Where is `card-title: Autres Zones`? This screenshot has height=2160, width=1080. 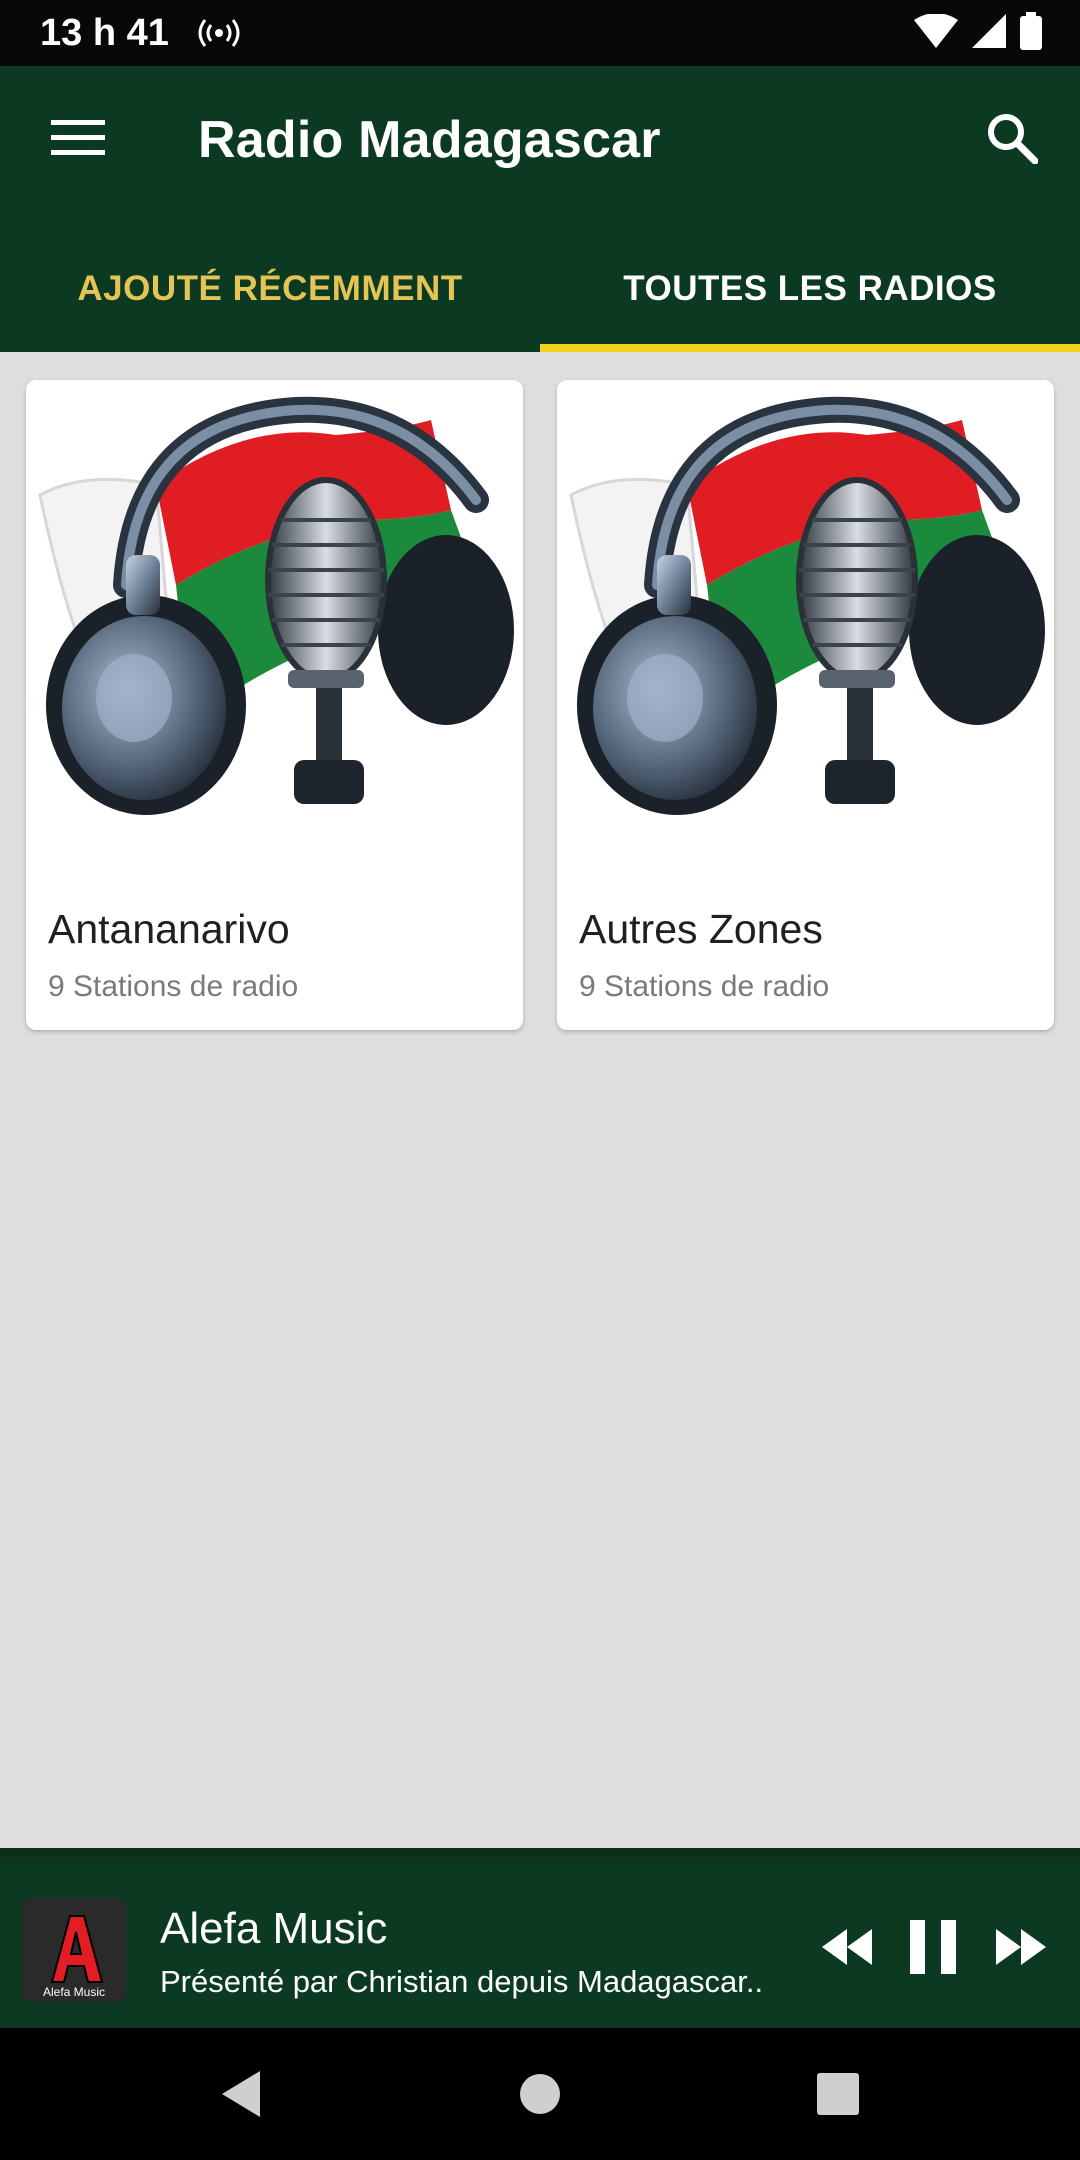
card-title: Autres Zones is located at coordinates (701, 929).